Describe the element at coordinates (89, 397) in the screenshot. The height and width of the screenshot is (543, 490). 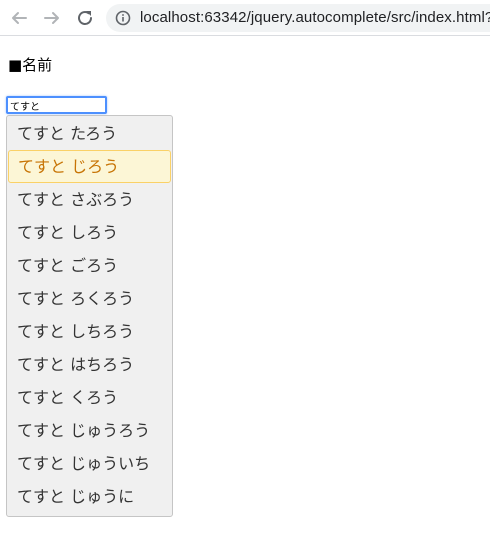
I see `menu-item: てすと くろう` at that location.